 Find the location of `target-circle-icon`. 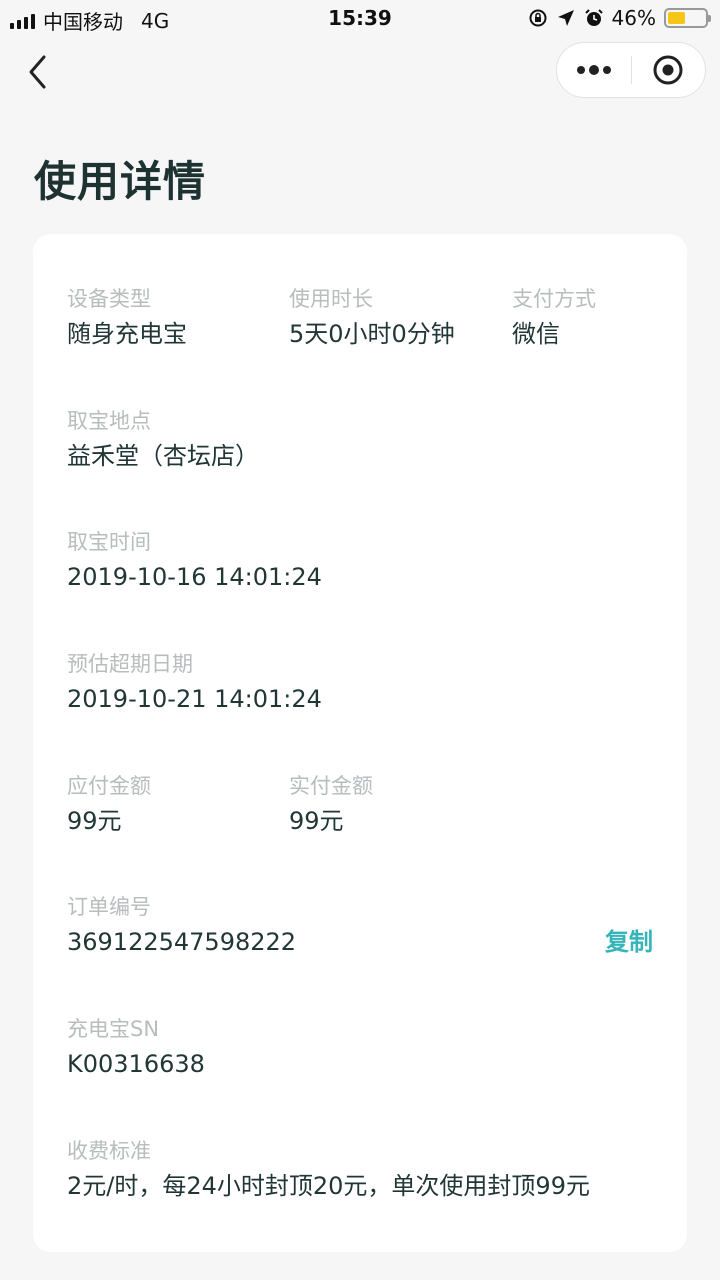

target-circle-icon is located at coordinates (668, 70).